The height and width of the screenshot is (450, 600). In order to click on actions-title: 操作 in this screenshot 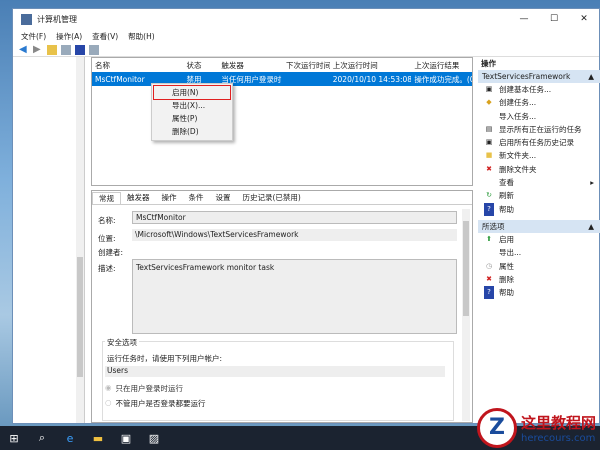, I will do `click(488, 63)`.